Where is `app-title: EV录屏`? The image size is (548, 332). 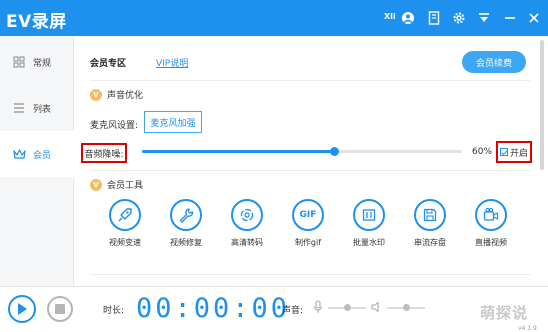 app-title: EV录屏 is located at coordinates (36, 22).